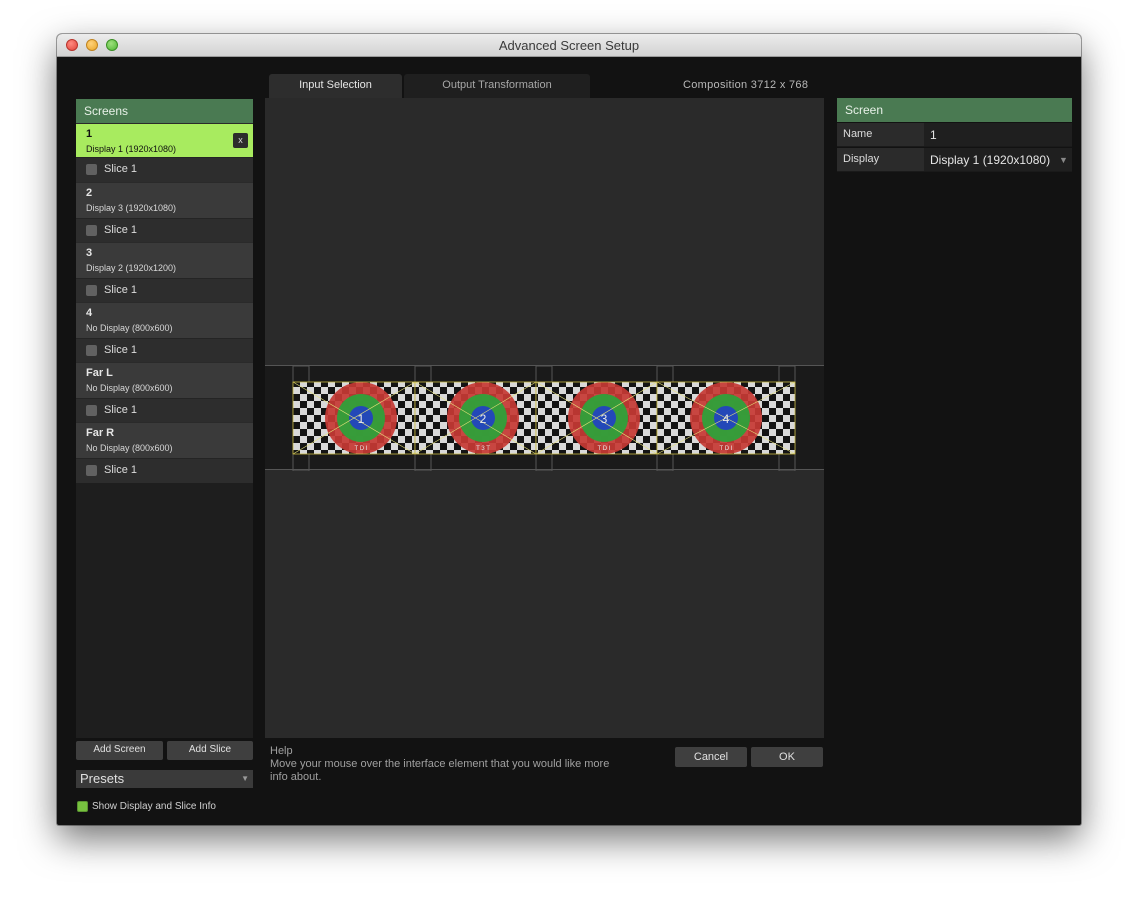 This screenshot has height=904, width=1138. What do you see at coordinates (483, 419) in the screenshot?
I see `test-screen-number: 2` at bounding box center [483, 419].